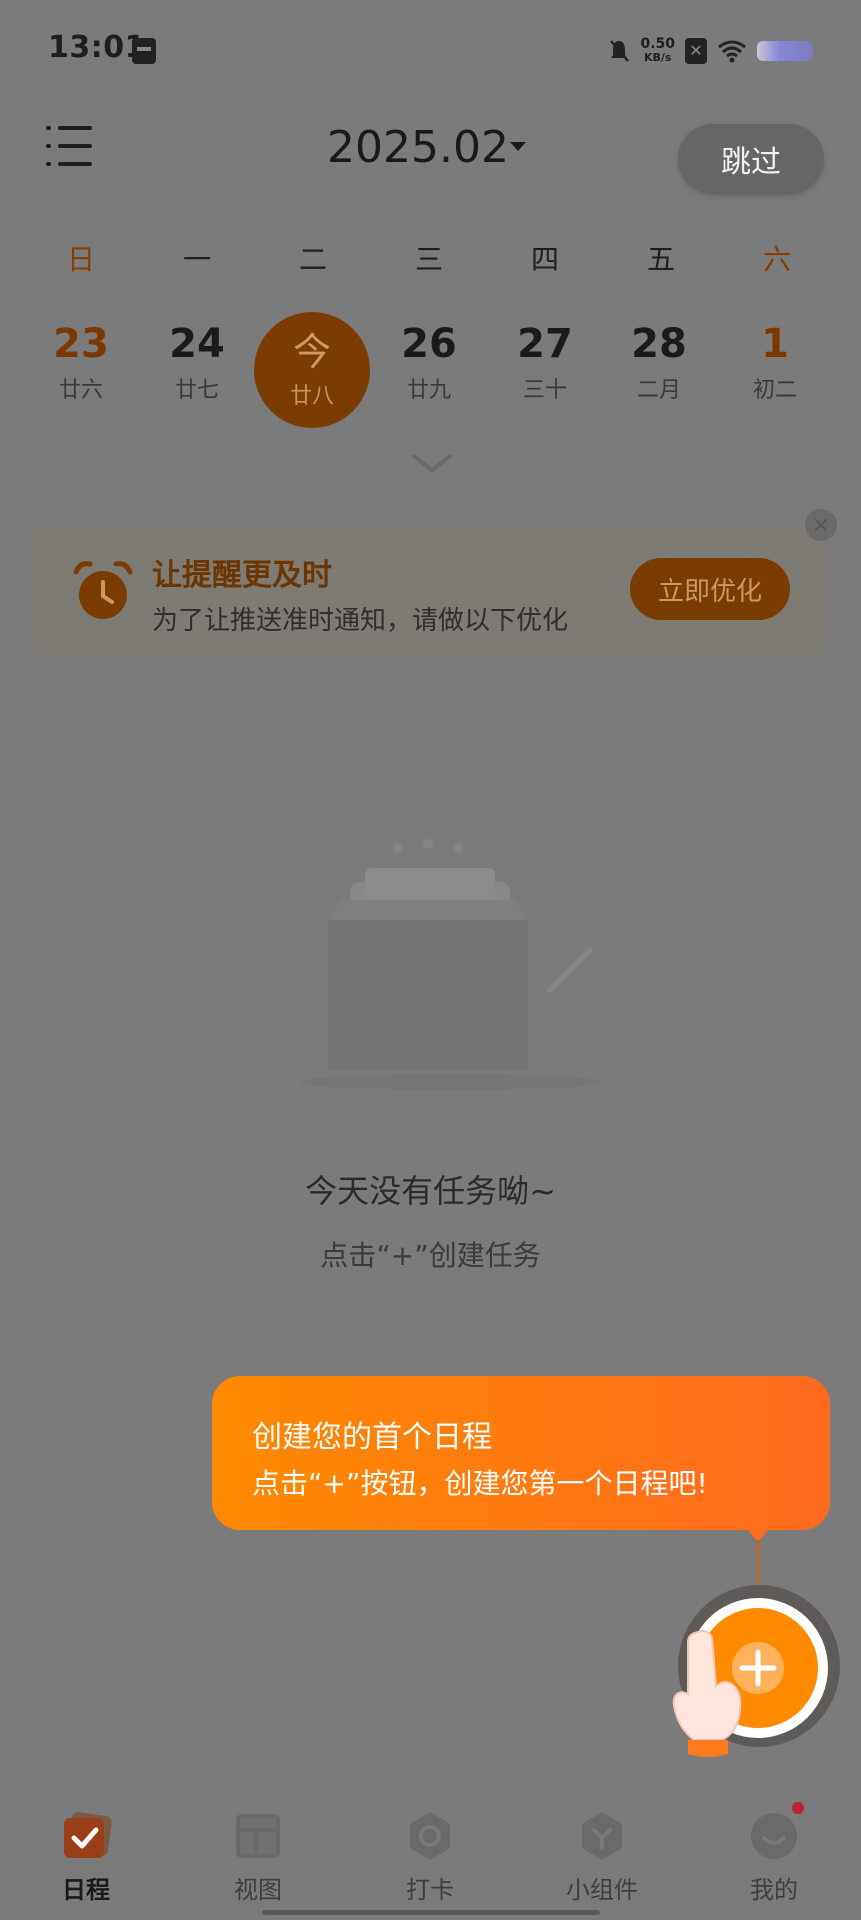 The image size is (861, 1920). Describe the element at coordinates (196, 259) in the screenshot. I see `weekday-mon: 一` at that location.